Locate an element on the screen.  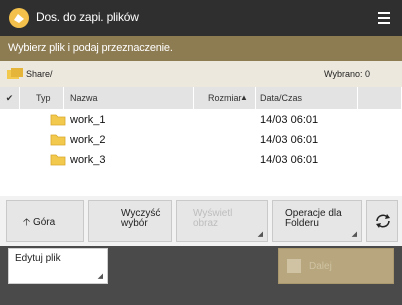
refresh-icon is located at coordinates (383, 221).